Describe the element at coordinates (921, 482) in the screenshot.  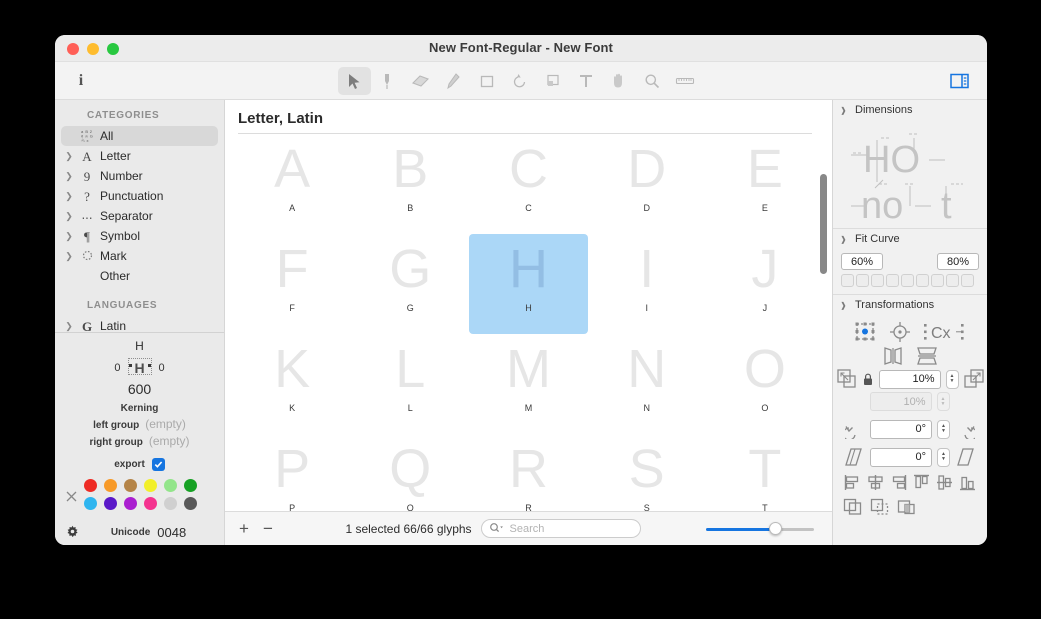
I see `align-top-icon` at that location.